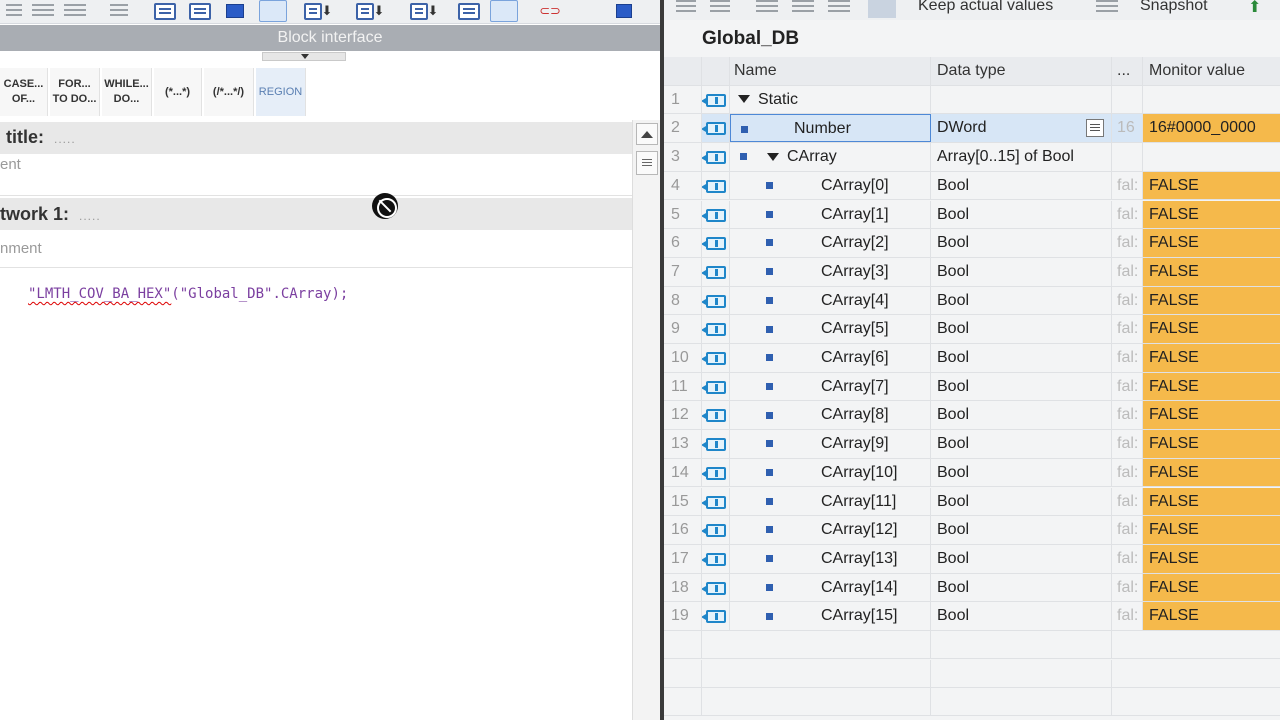 This screenshot has width=1280, height=720. I want to click on row-name-cell: CArray[6], so click(830, 358).